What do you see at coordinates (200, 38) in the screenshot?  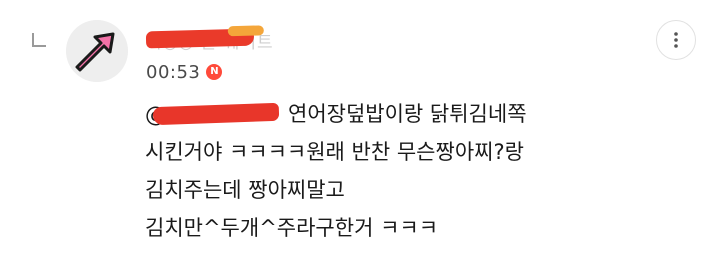 I see `author-name-redaction` at bounding box center [200, 38].